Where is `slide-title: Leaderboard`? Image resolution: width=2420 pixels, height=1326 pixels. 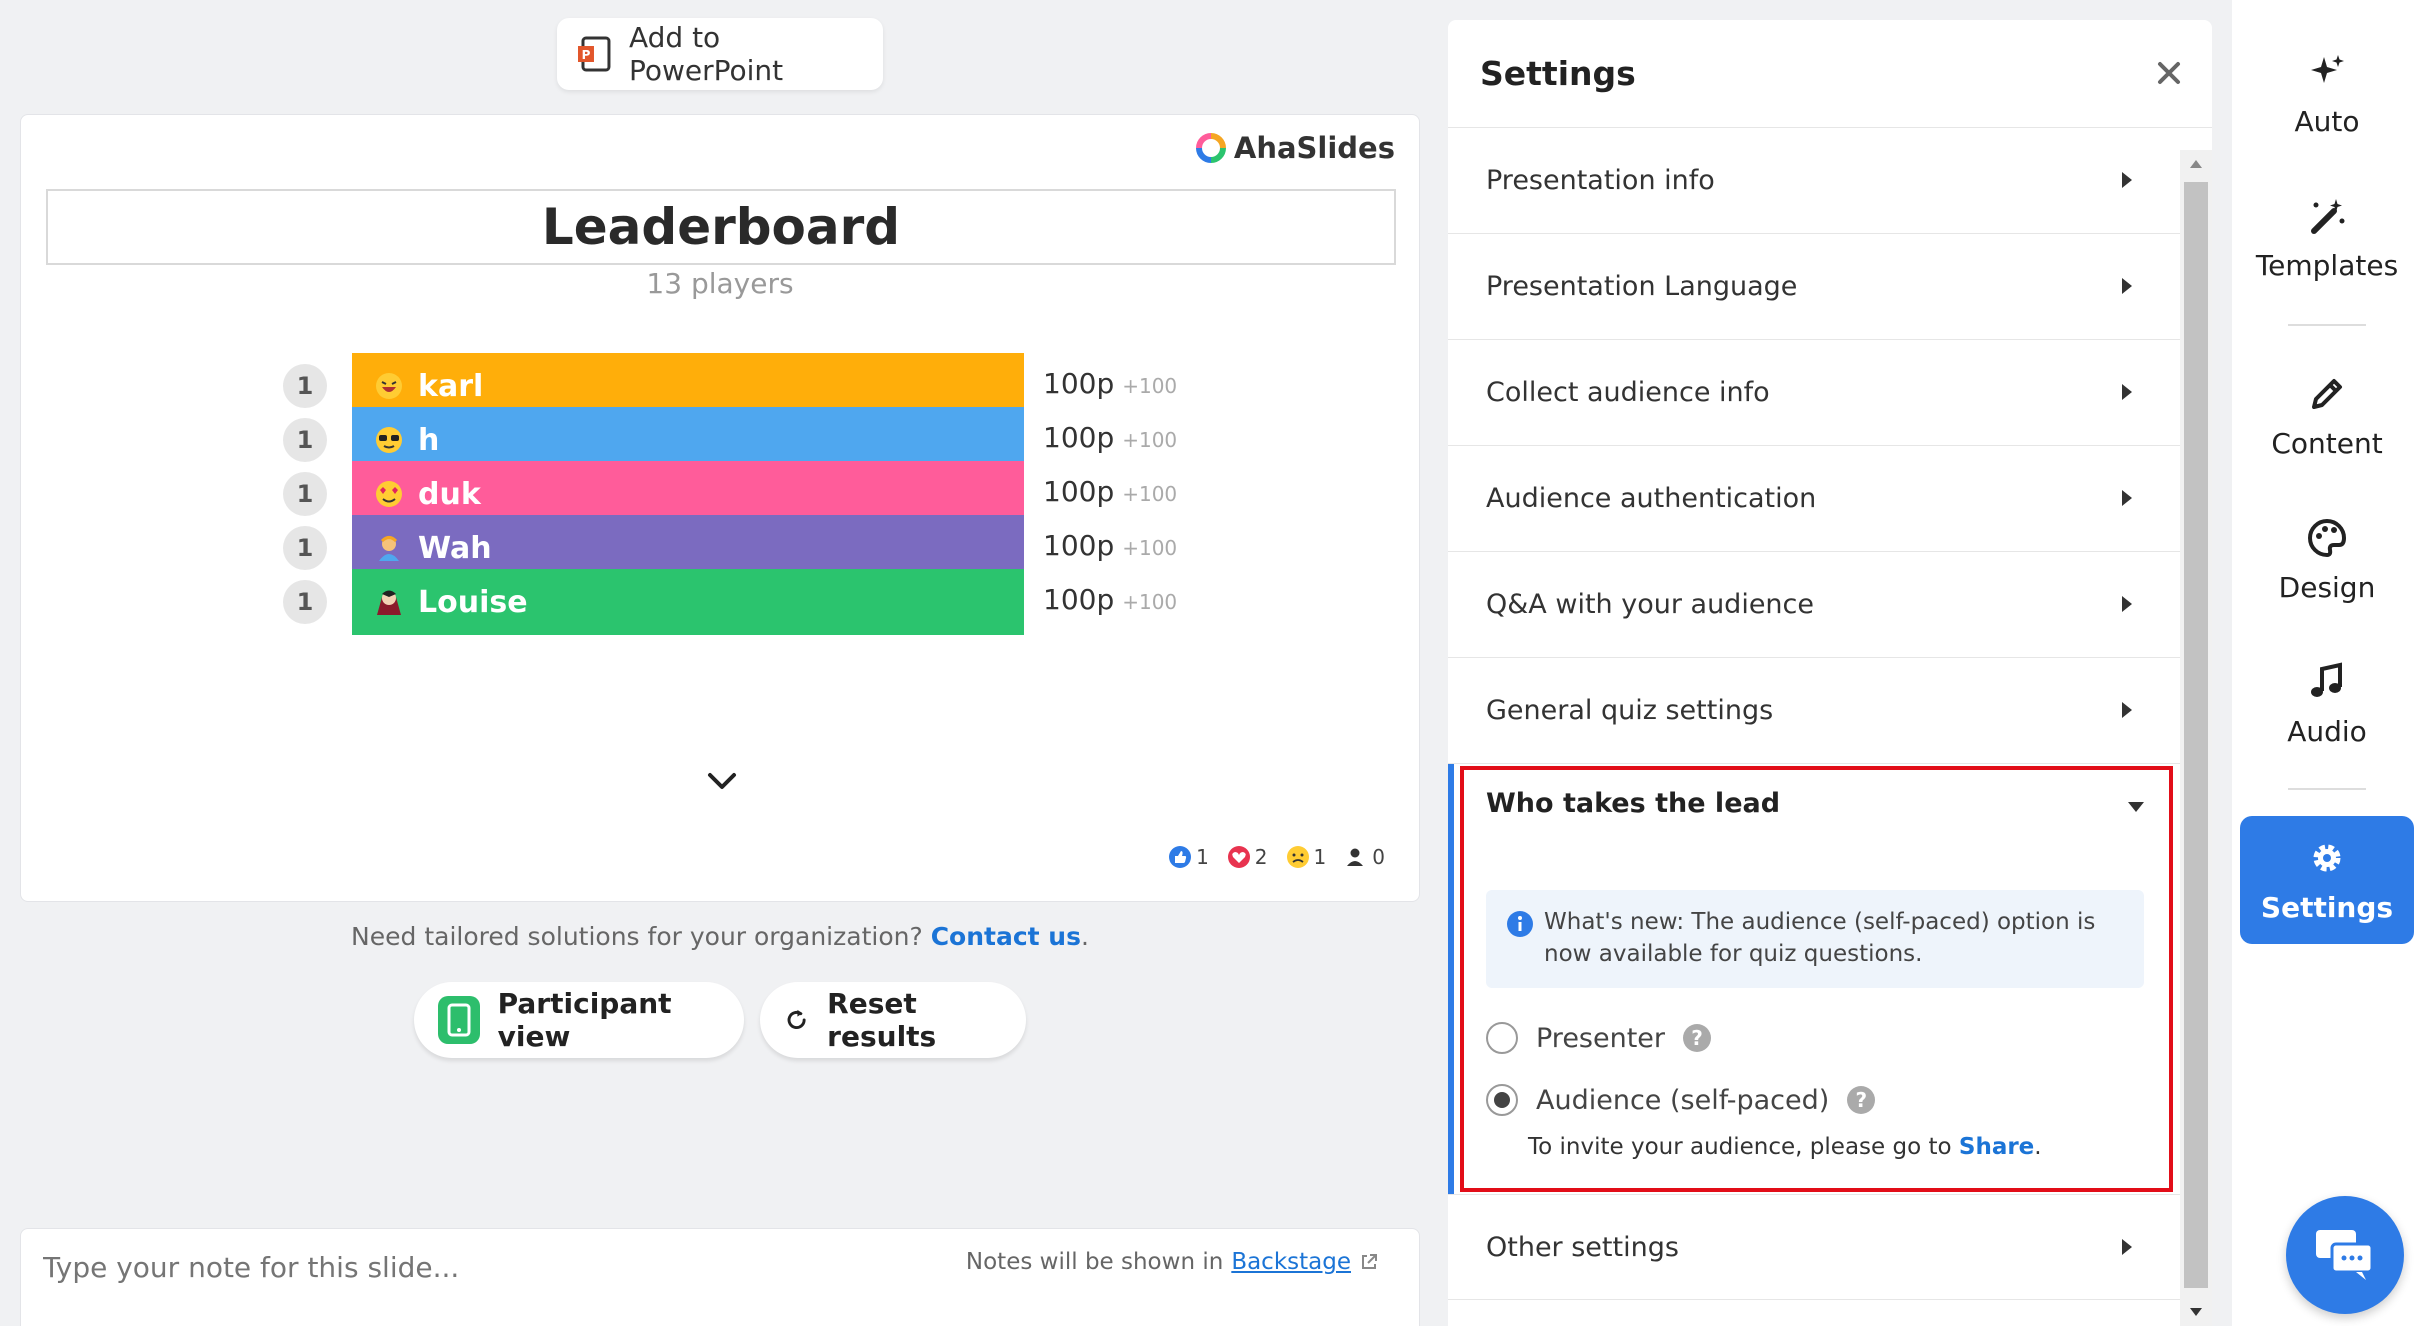
slide-title: Leaderboard is located at coordinates (721, 227).